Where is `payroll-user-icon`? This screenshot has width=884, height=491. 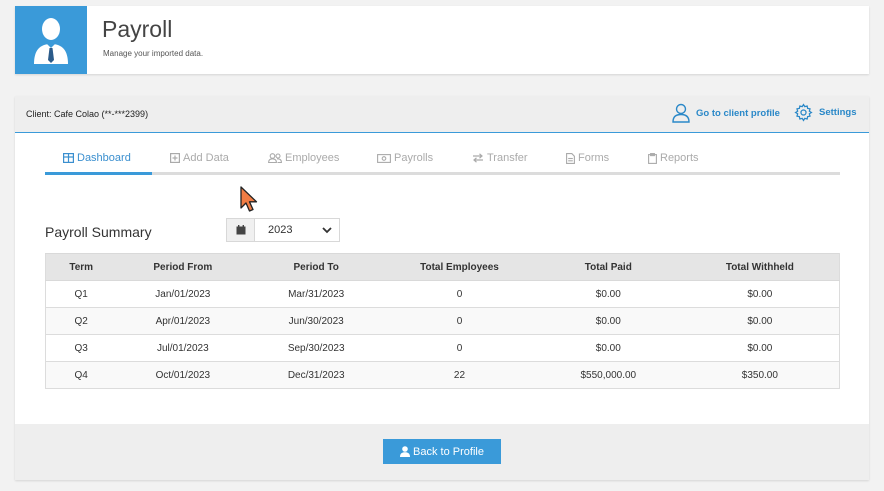
payroll-user-icon is located at coordinates (51, 40).